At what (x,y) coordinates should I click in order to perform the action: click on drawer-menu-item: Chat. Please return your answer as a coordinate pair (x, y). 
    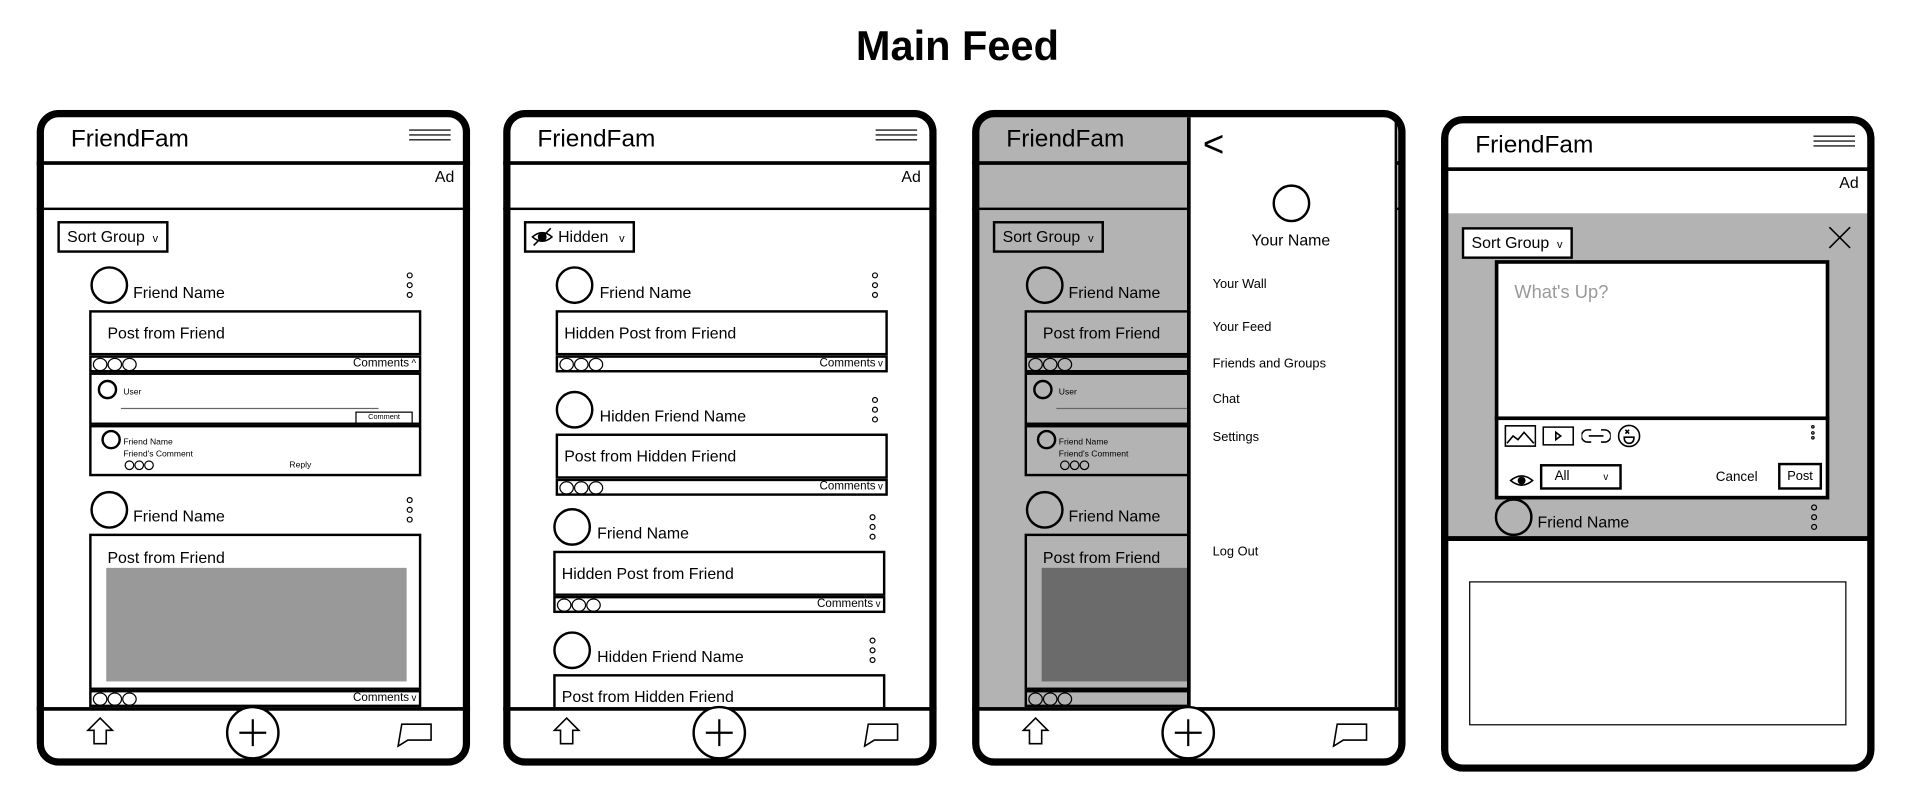
    Looking at the image, I should click on (1226, 400).